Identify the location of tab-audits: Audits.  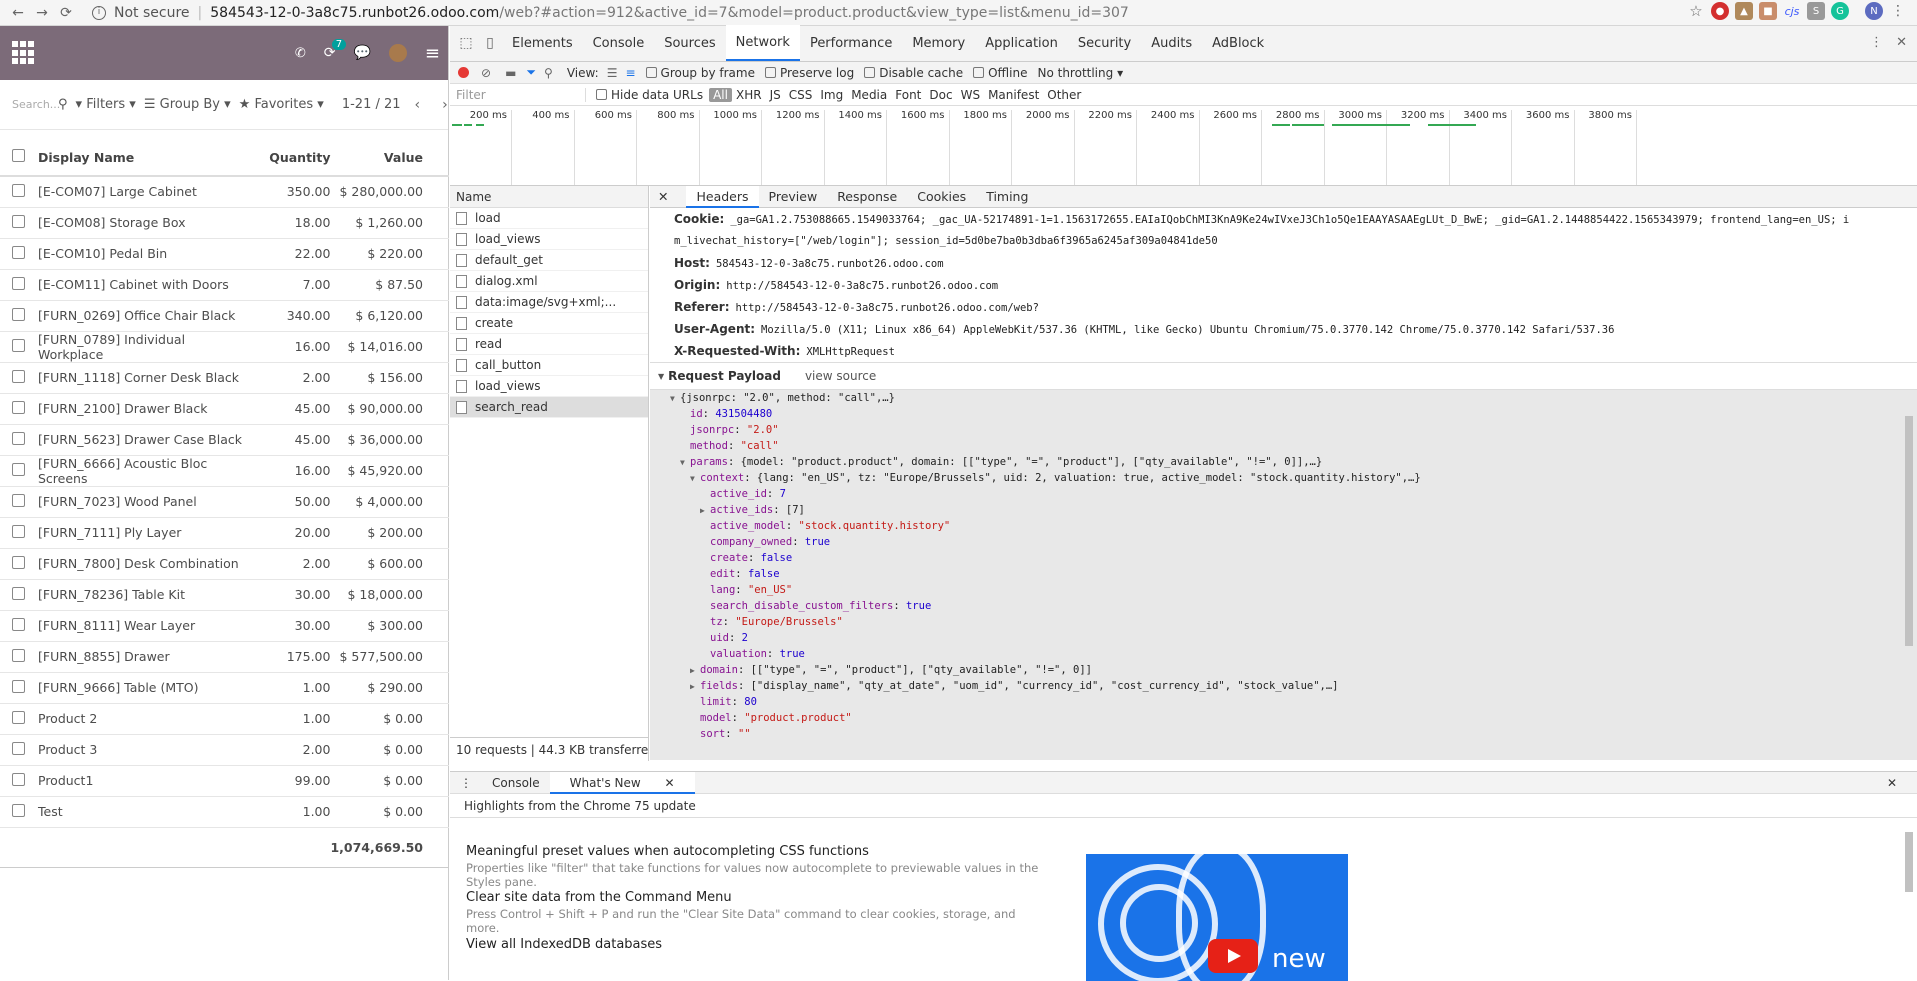
(1171, 43).